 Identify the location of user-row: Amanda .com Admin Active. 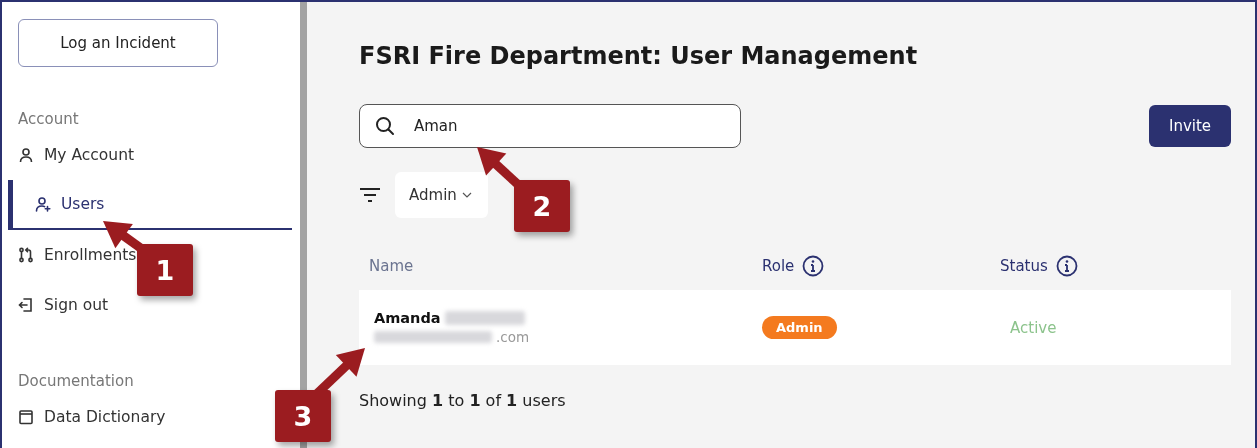
(795, 327).